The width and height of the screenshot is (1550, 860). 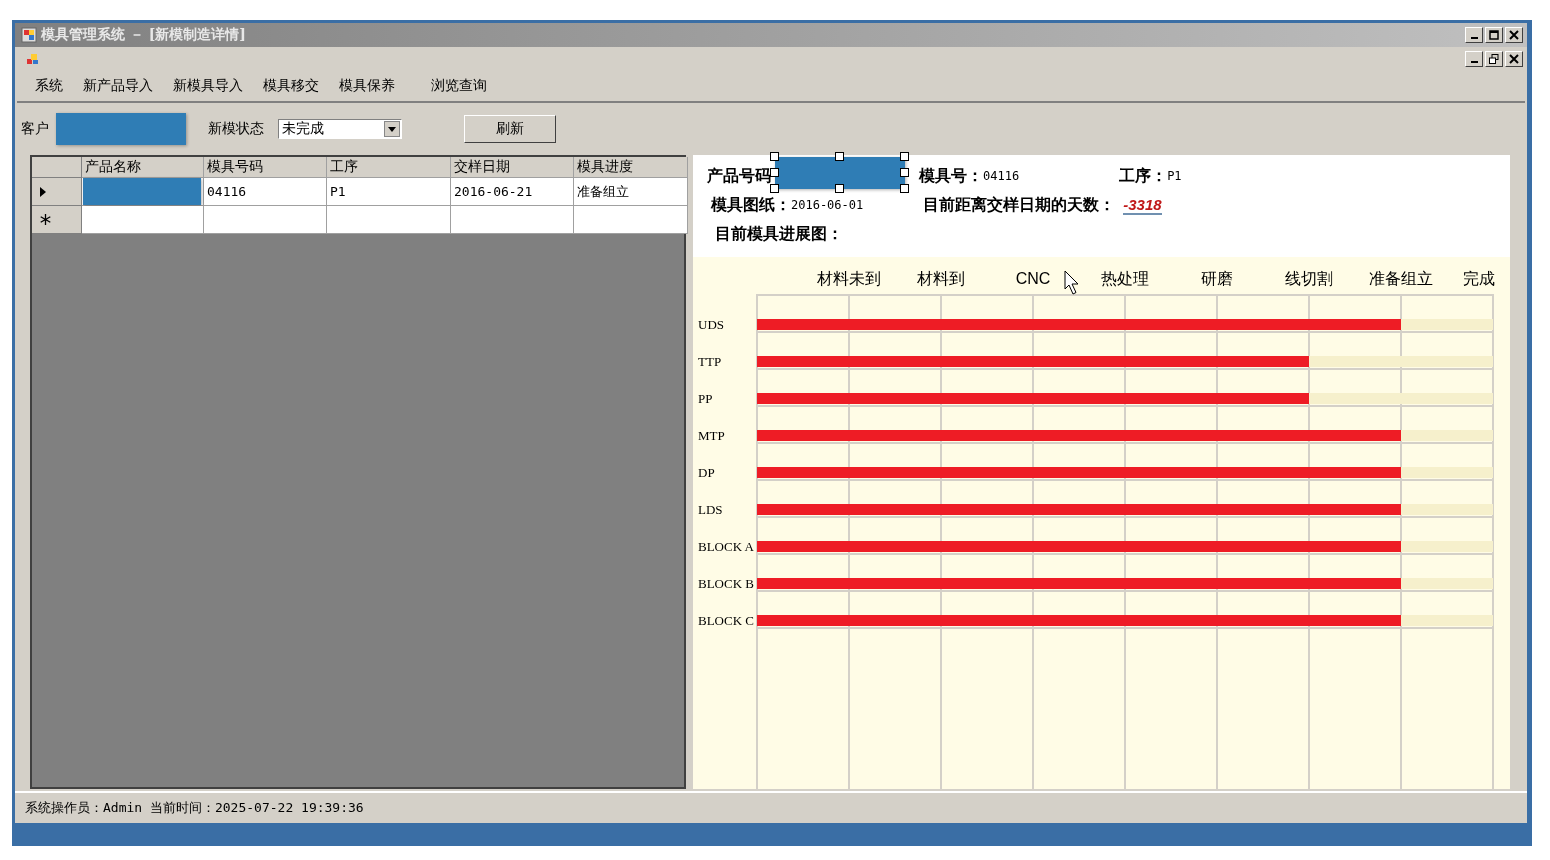 What do you see at coordinates (33, 59) in the screenshot?
I see `document-icon` at bounding box center [33, 59].